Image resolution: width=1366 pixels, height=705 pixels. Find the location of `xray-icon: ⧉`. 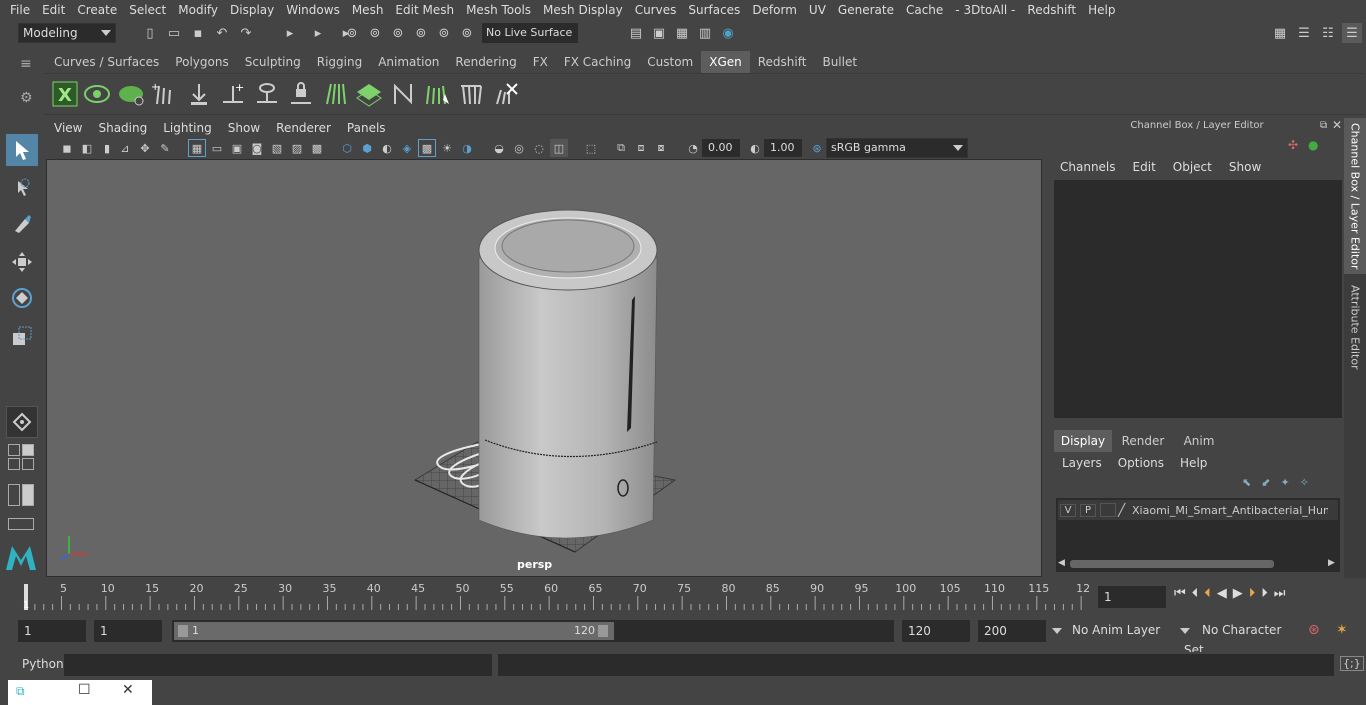

xray-icon: ⧉ is located at coordinates (621, 148).